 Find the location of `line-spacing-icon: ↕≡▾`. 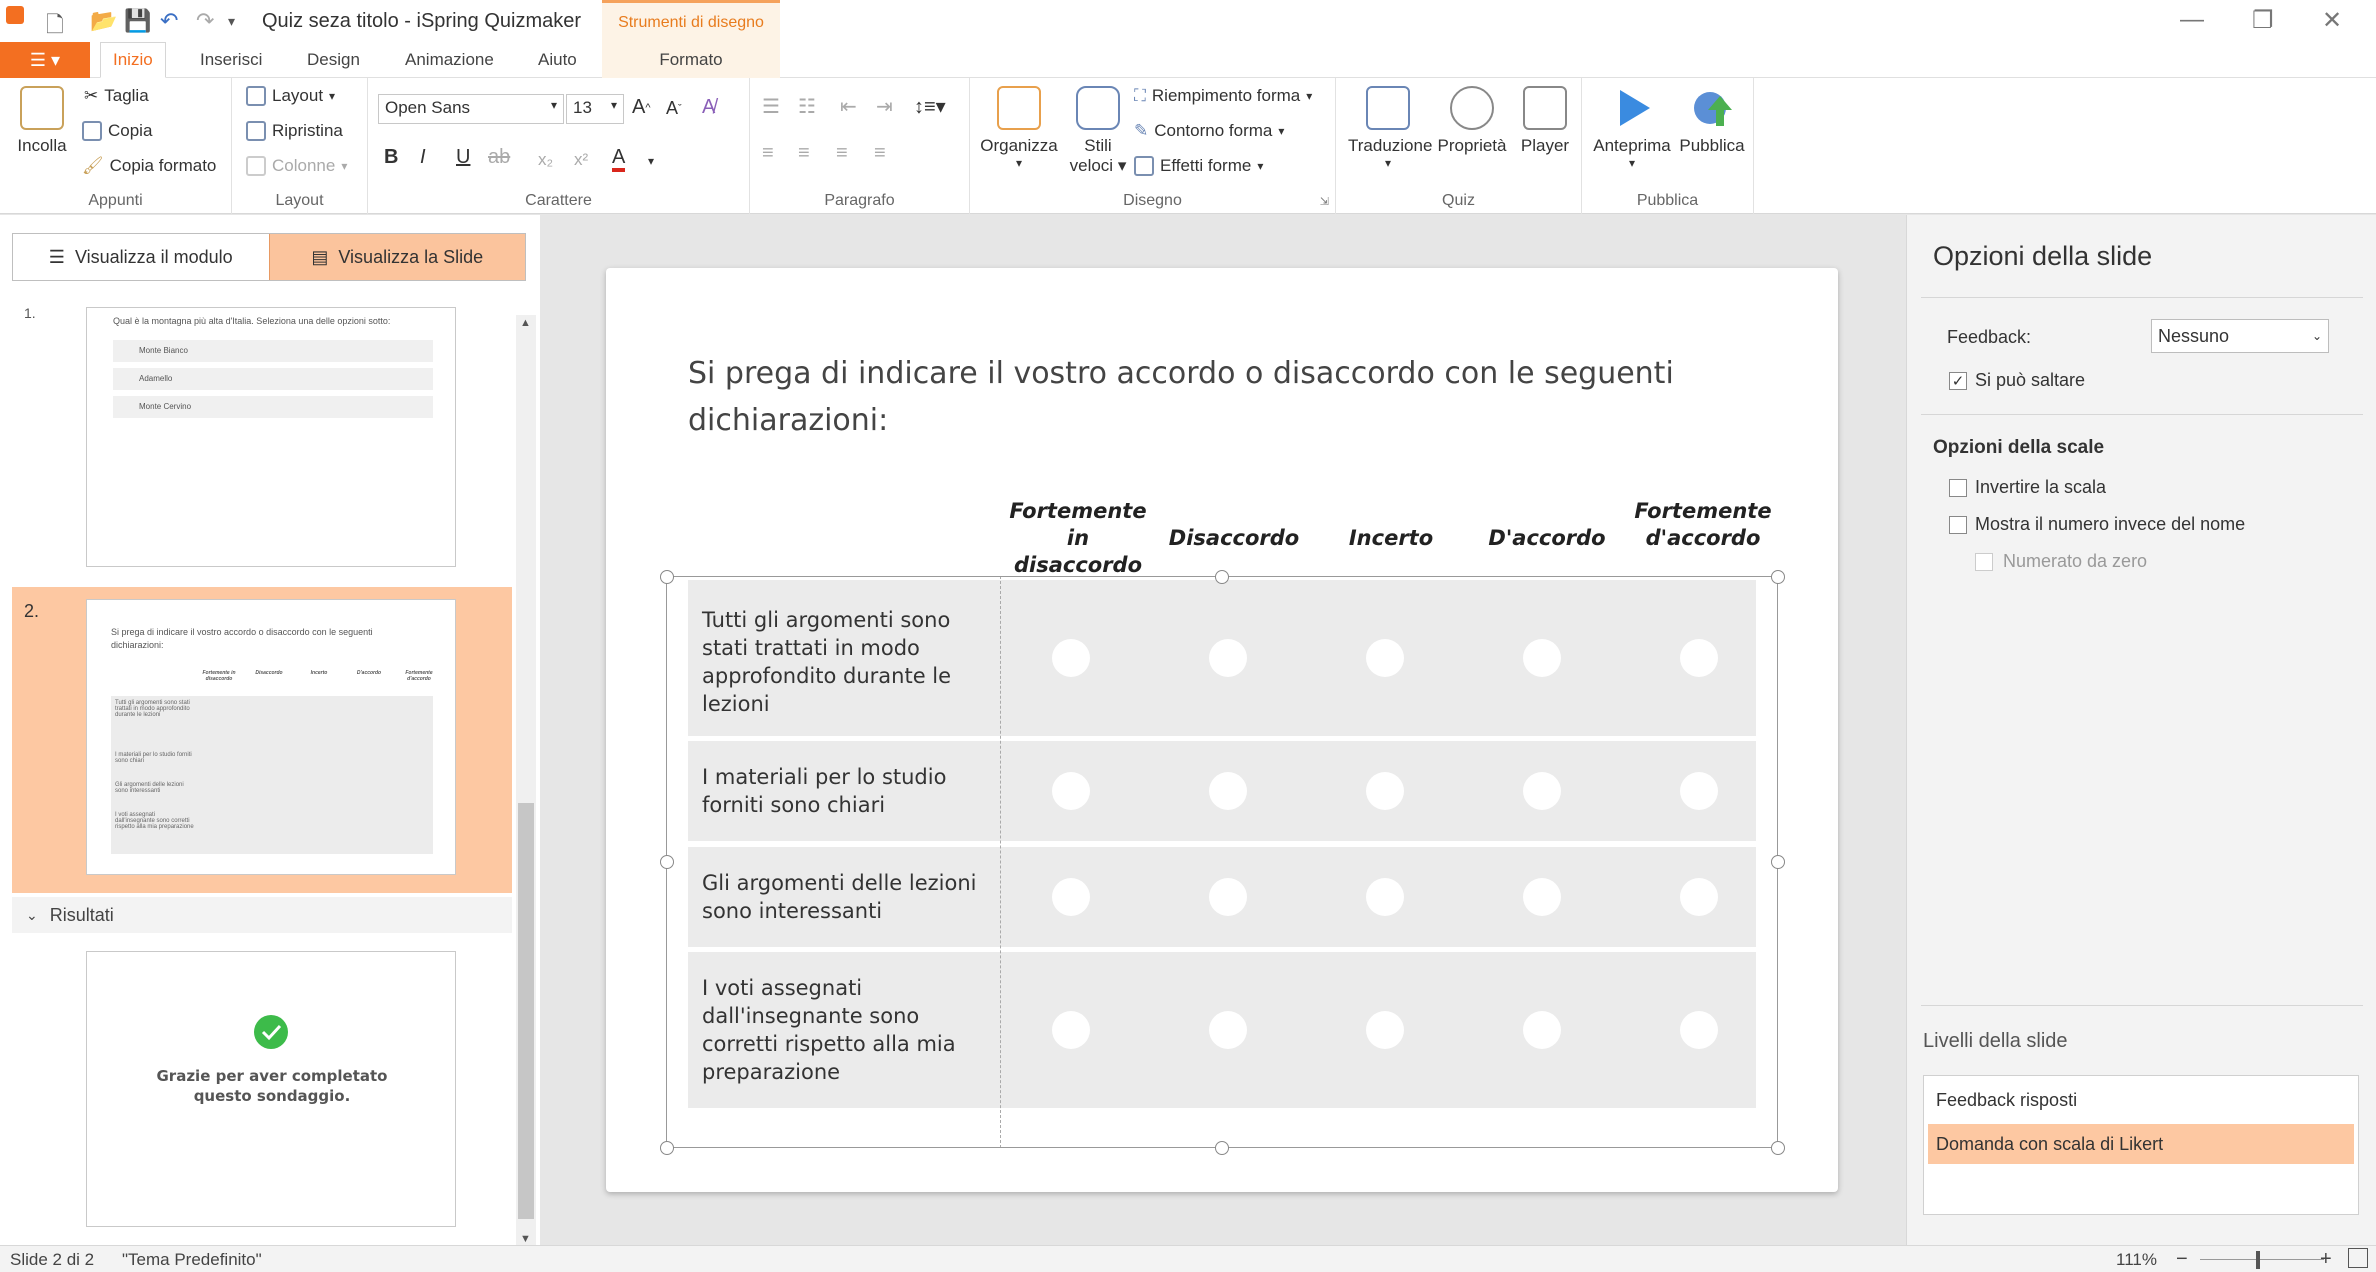

line-spacing-icon: ↕≡▾ is located at coordinates (930, 106).